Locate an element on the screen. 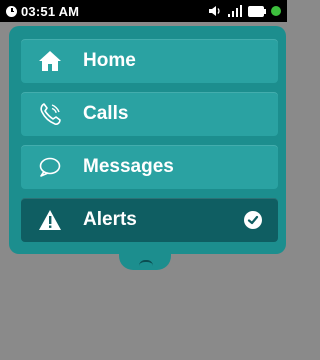 Image resolution: width=320 pixels, height=360 pixels. speaker-icon is located at coordinates (214, 11).